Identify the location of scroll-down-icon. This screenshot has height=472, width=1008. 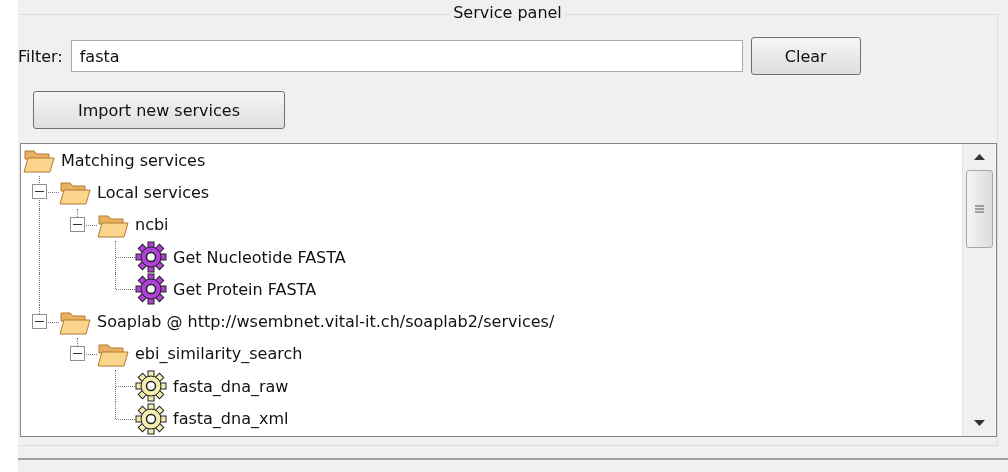
(979, 423).